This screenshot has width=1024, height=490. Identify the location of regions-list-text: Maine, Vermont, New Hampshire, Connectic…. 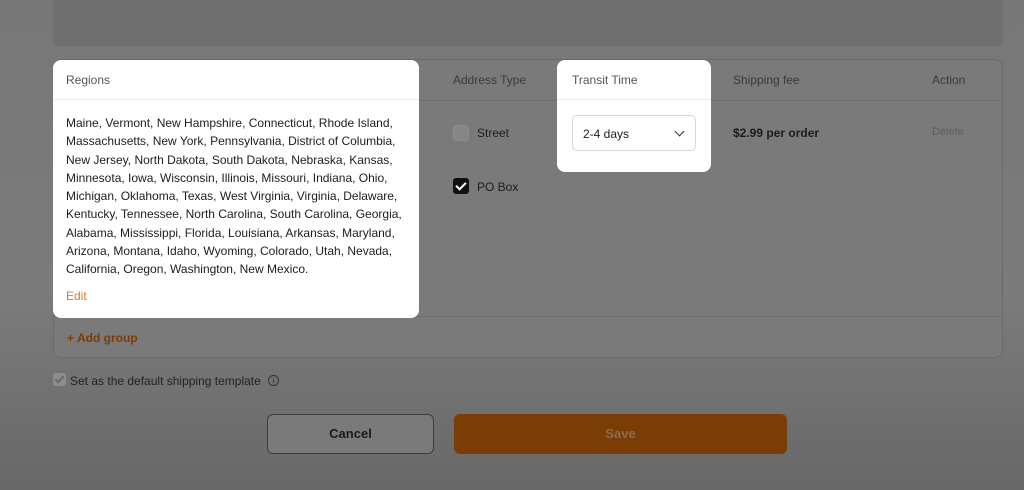
(234, 196).